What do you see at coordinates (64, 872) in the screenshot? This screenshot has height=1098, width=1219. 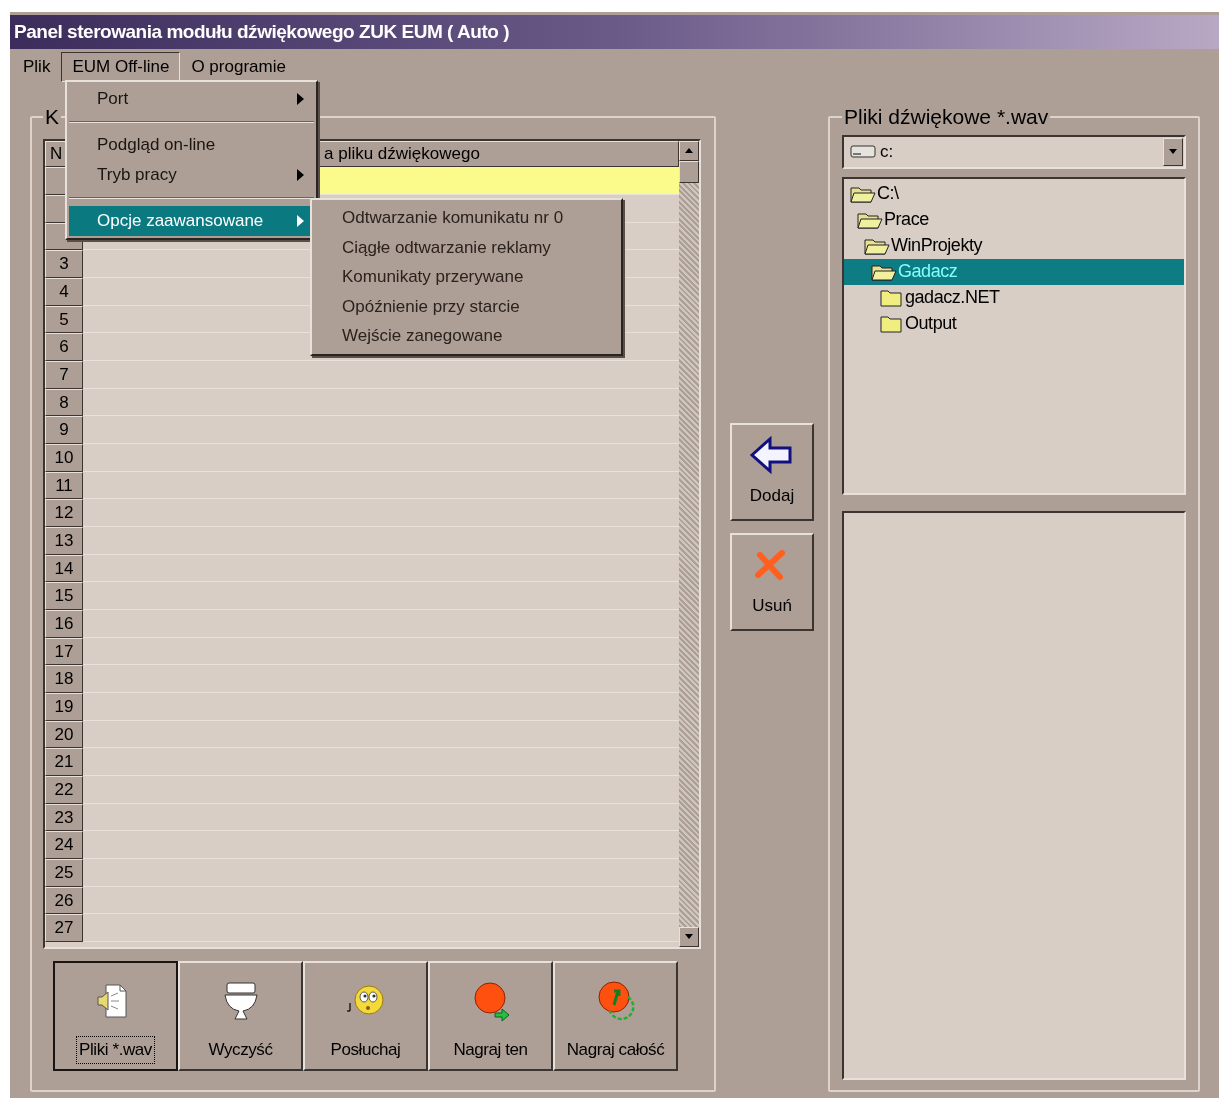 I see `row-number: 25` at bounding box center [64, 872].